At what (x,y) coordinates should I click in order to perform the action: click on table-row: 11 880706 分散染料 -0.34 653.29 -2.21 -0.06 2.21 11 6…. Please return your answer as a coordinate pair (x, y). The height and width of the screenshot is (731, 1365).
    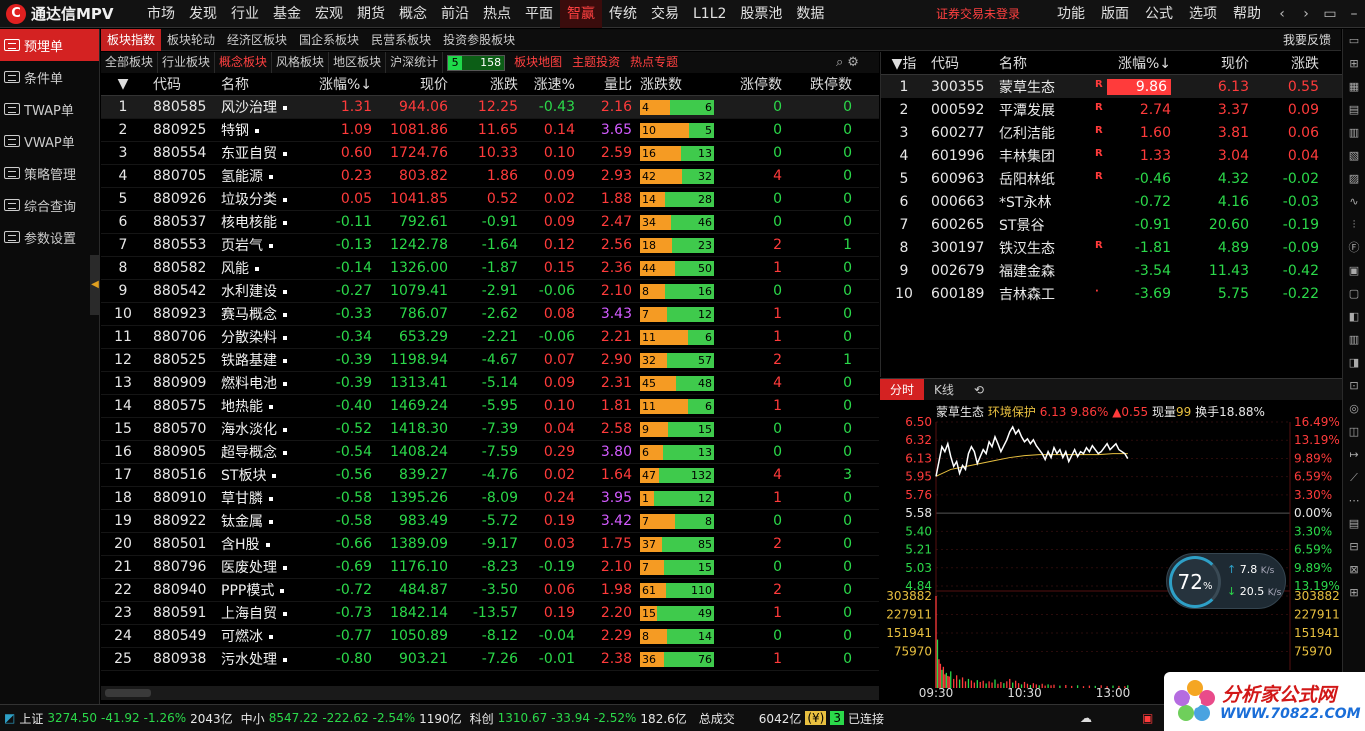
    Looking at the image, I should click on (490, 337).